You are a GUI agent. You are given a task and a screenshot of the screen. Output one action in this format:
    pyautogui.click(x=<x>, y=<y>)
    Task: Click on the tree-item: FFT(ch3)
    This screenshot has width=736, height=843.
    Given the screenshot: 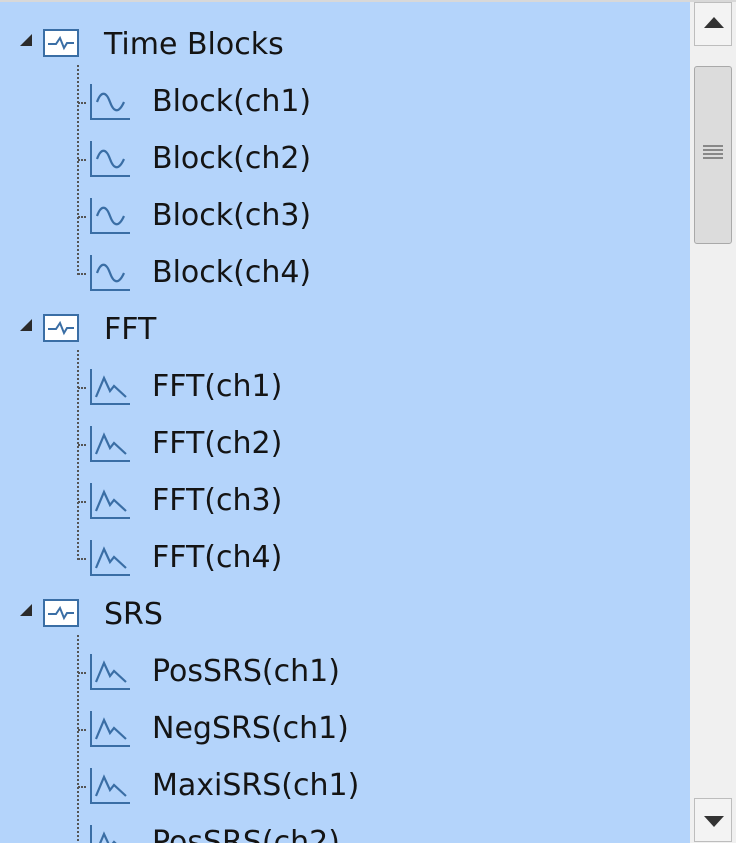 What is the action you would take?
    pyautogui.click(x=345, y=501)
    